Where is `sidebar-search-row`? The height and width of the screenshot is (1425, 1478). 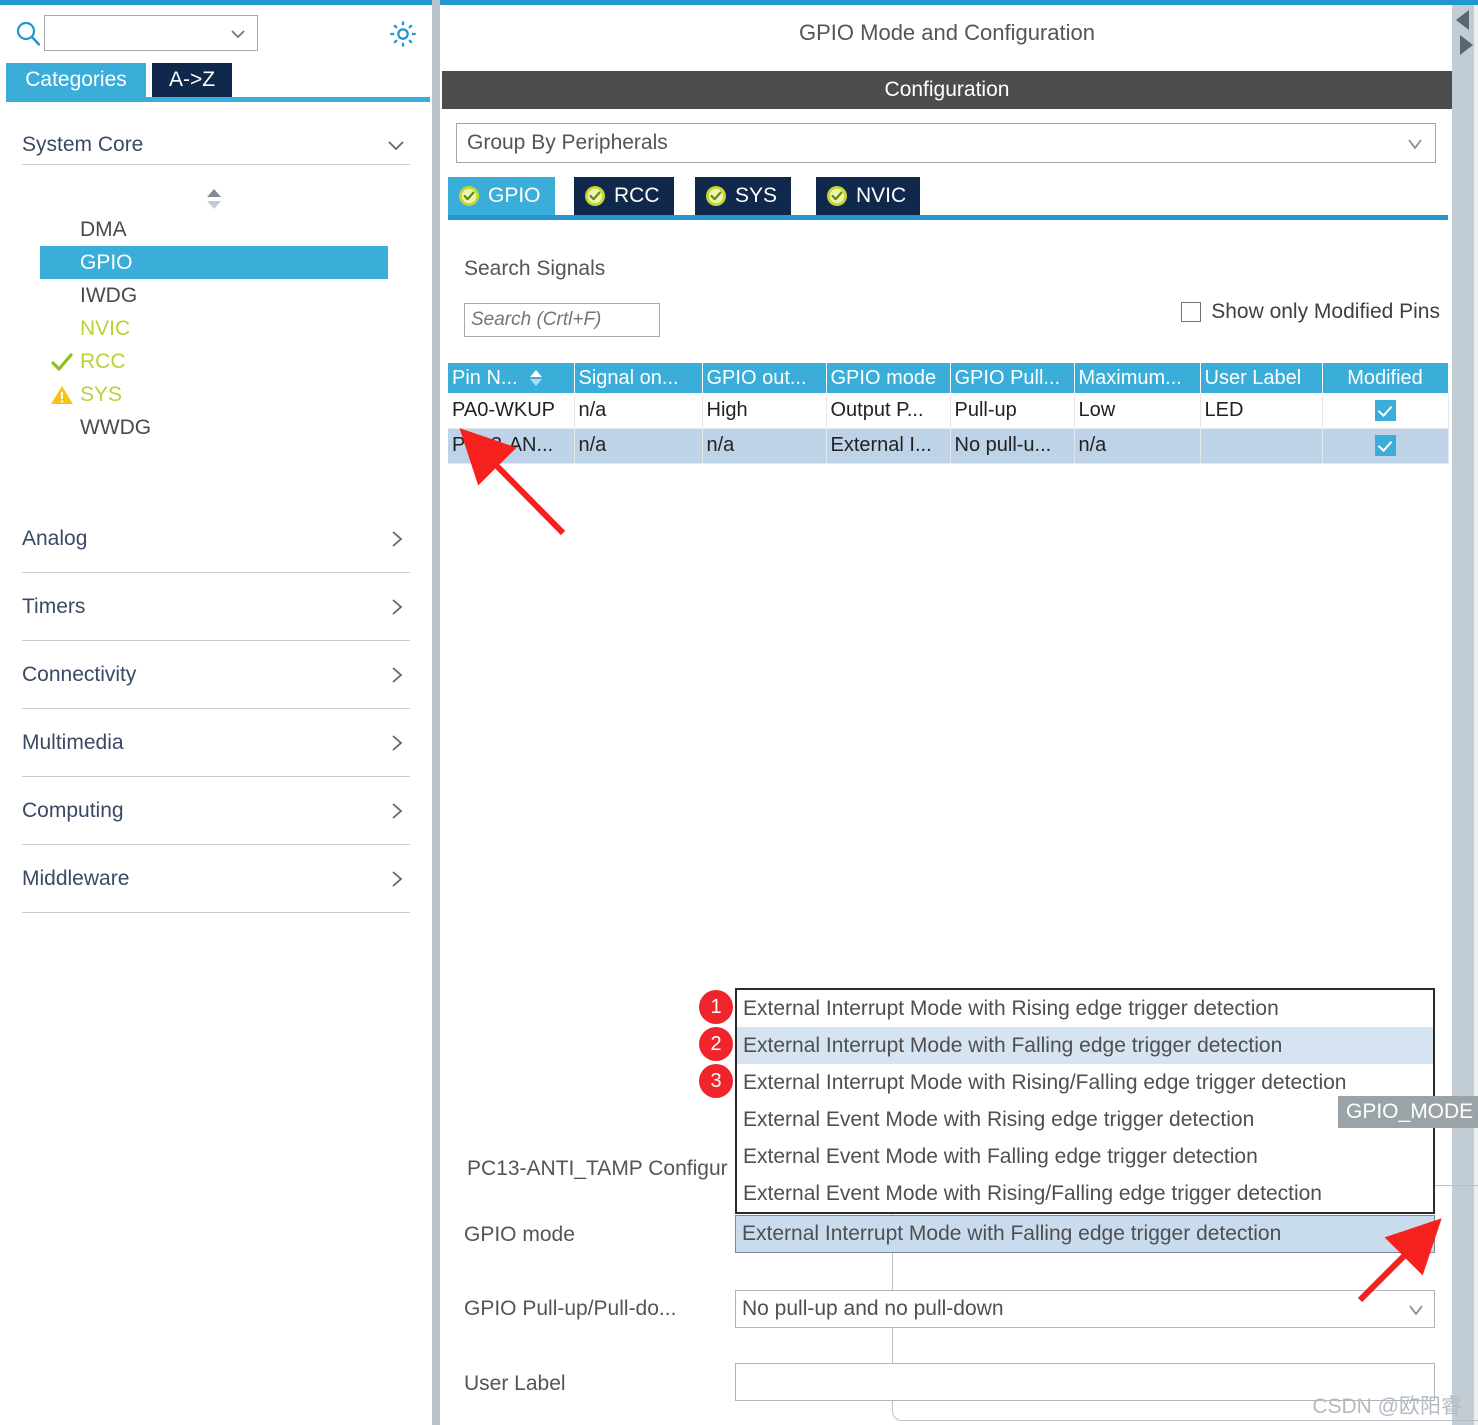
sidebar-search-row is located at coordinates (216, 33).